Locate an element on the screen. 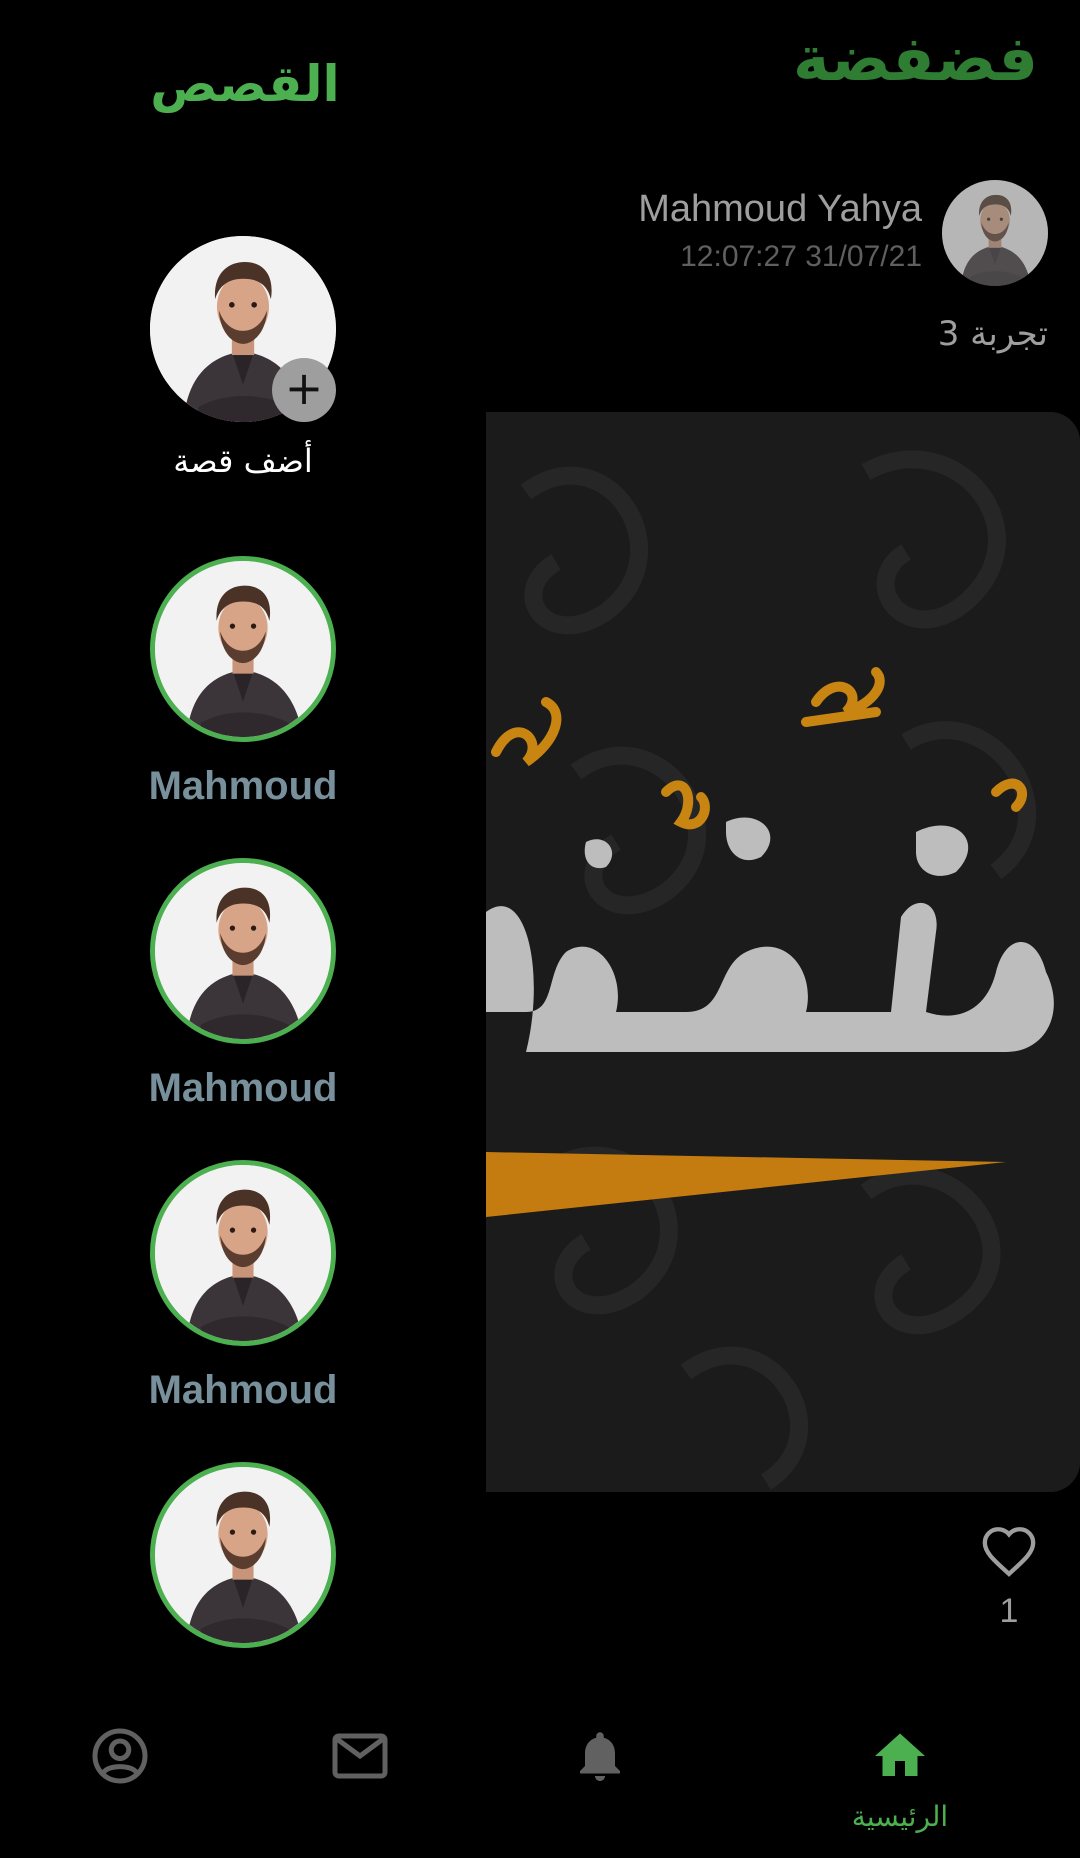  like-button is located at coordinates (1009, 1551).